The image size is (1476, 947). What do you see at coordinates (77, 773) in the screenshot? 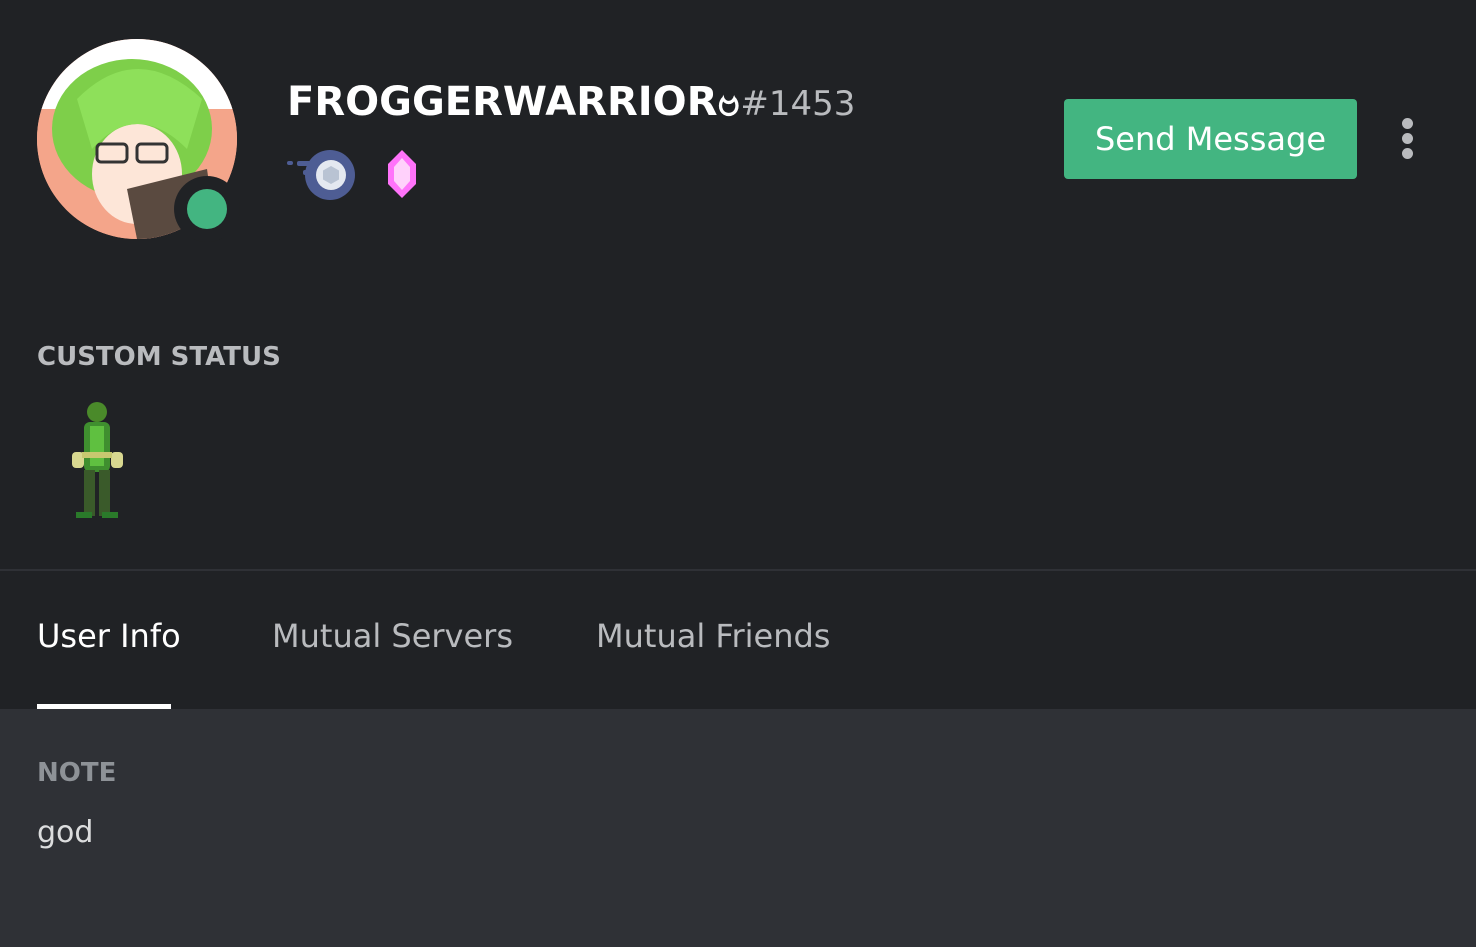
I see `note-label: NOTE` at bounding box center [77, 773].